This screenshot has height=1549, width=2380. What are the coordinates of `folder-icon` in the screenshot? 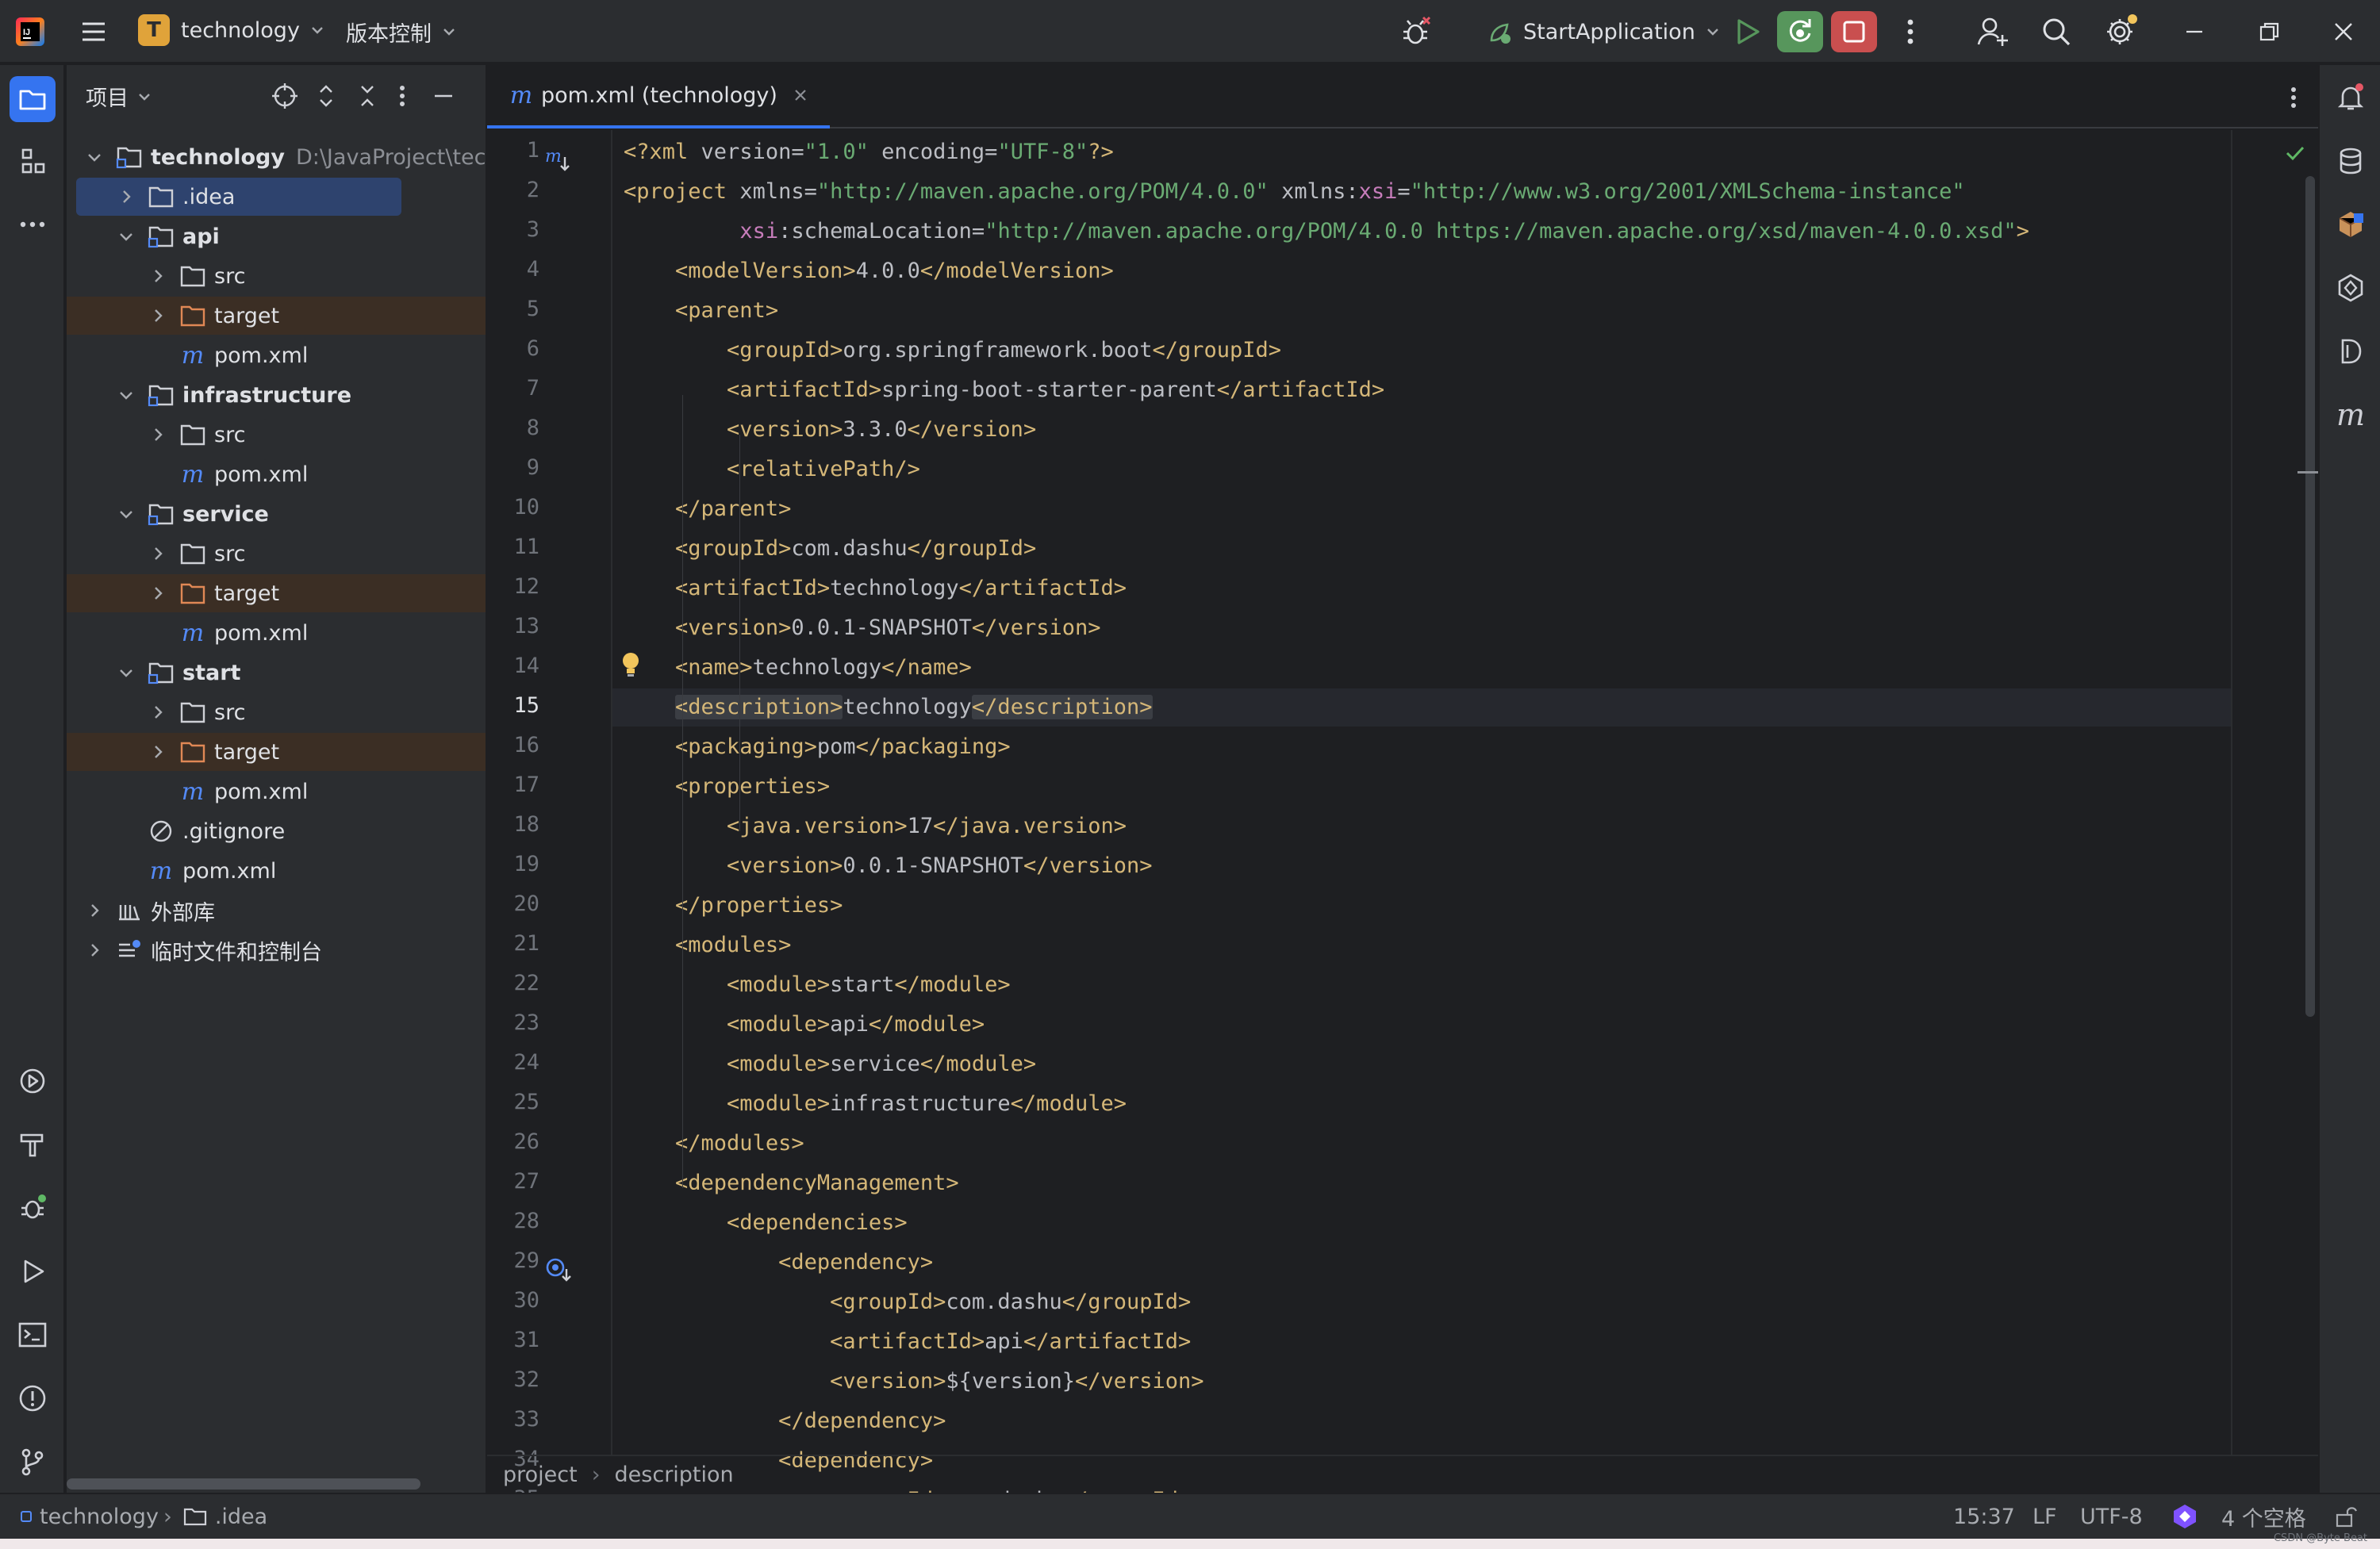 It's located at (196, 276).